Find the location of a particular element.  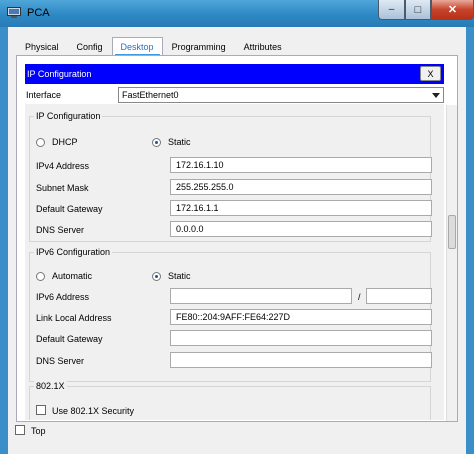

interface-label: Interface is located at coordinates (44, 95).